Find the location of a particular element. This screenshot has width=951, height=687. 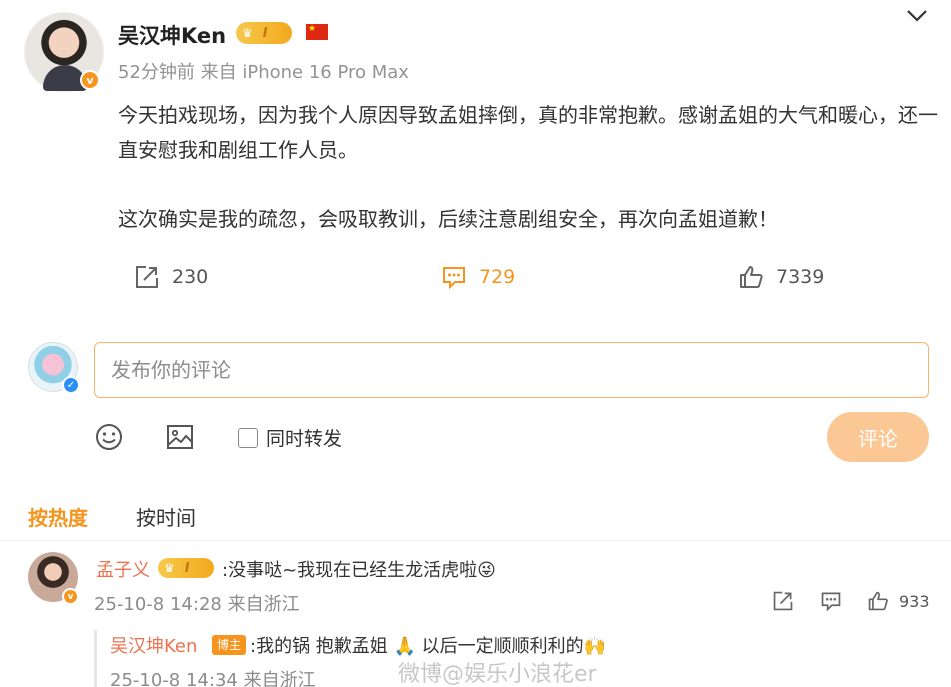

comment-reply-button is located at coordinates (831, 601).